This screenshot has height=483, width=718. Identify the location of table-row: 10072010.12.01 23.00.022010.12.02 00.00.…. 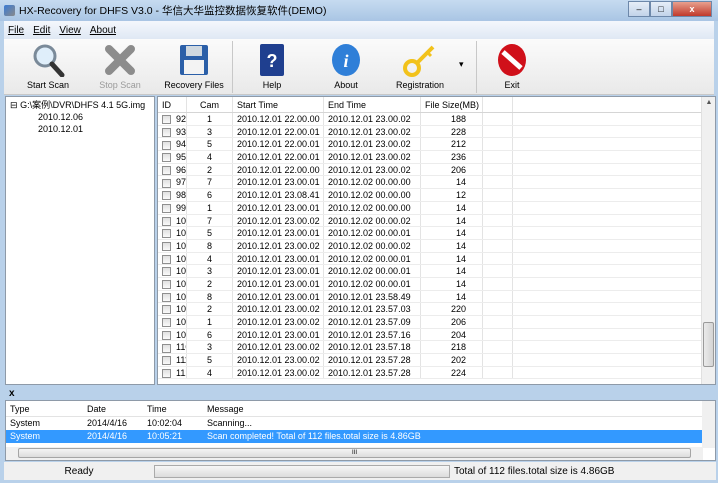
(436, 221).